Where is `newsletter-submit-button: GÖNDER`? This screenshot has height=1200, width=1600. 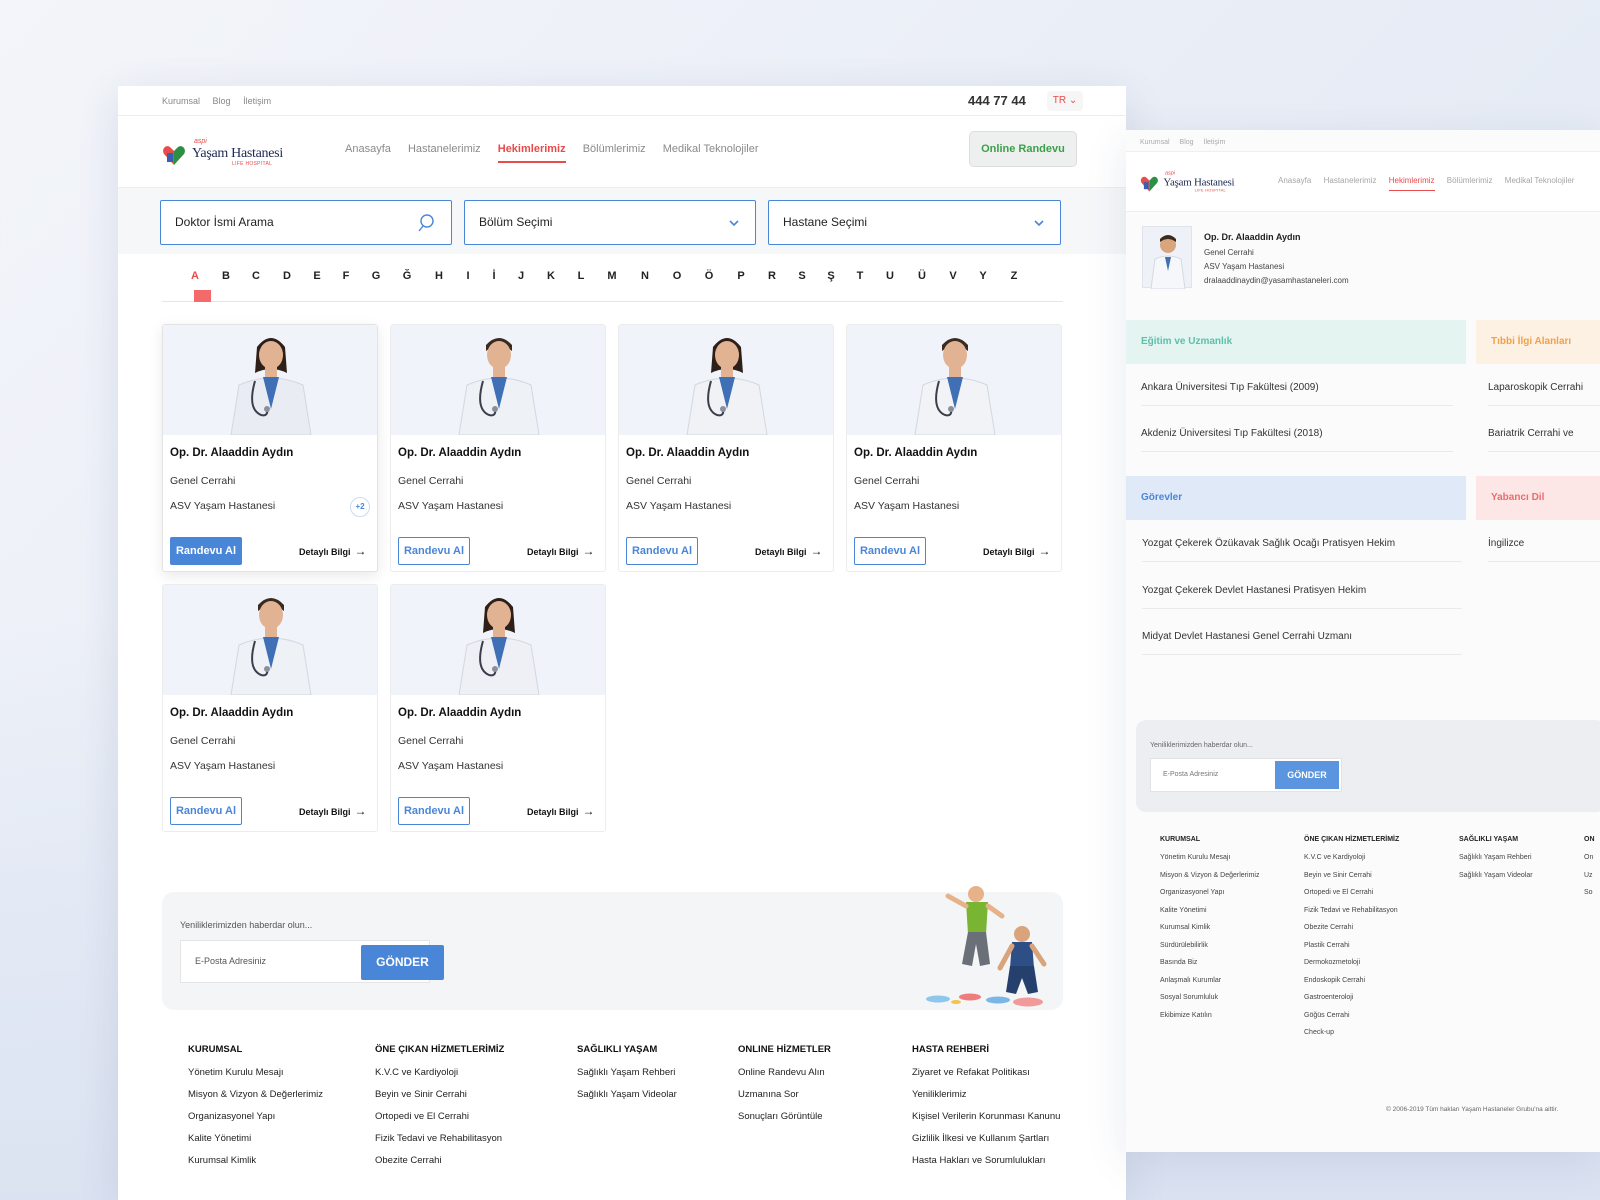
newsletter-submit-button: GÖNDER is located at coordinates (402, 962).